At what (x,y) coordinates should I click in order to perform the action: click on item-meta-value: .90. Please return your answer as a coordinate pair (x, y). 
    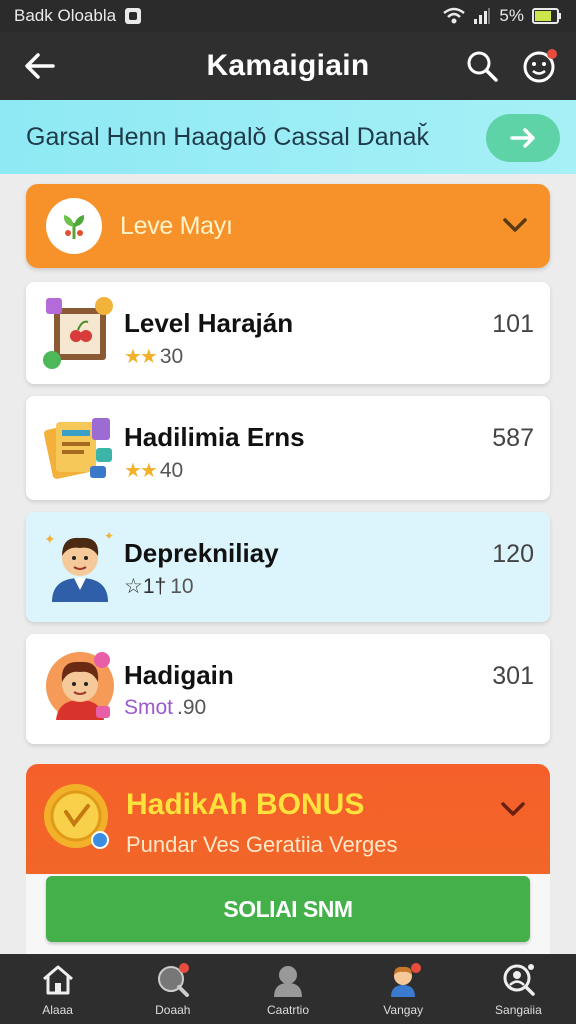
    Looking at the image, I should click on (192, 707).